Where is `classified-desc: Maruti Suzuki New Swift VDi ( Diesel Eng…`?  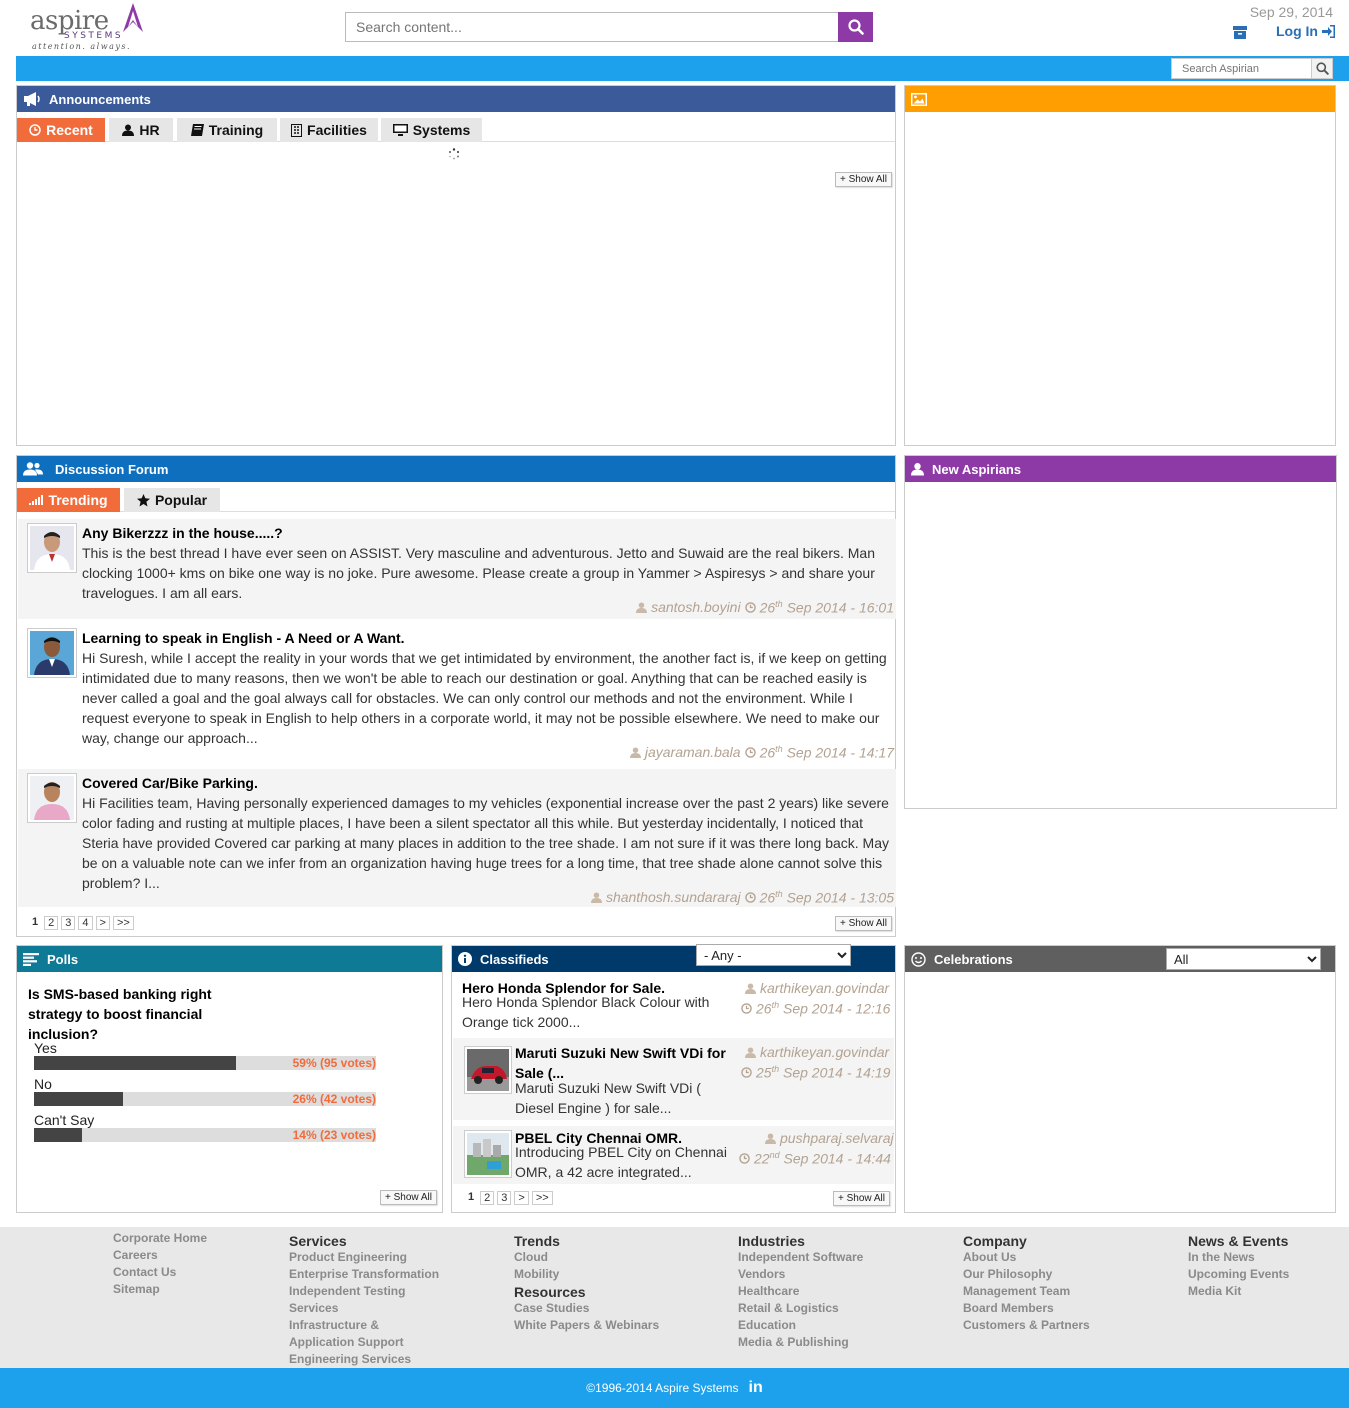
classified-desc: Maruti Suzuki New Swift VDi ( Diesel Eng… is located at coordinates (608, 1098).